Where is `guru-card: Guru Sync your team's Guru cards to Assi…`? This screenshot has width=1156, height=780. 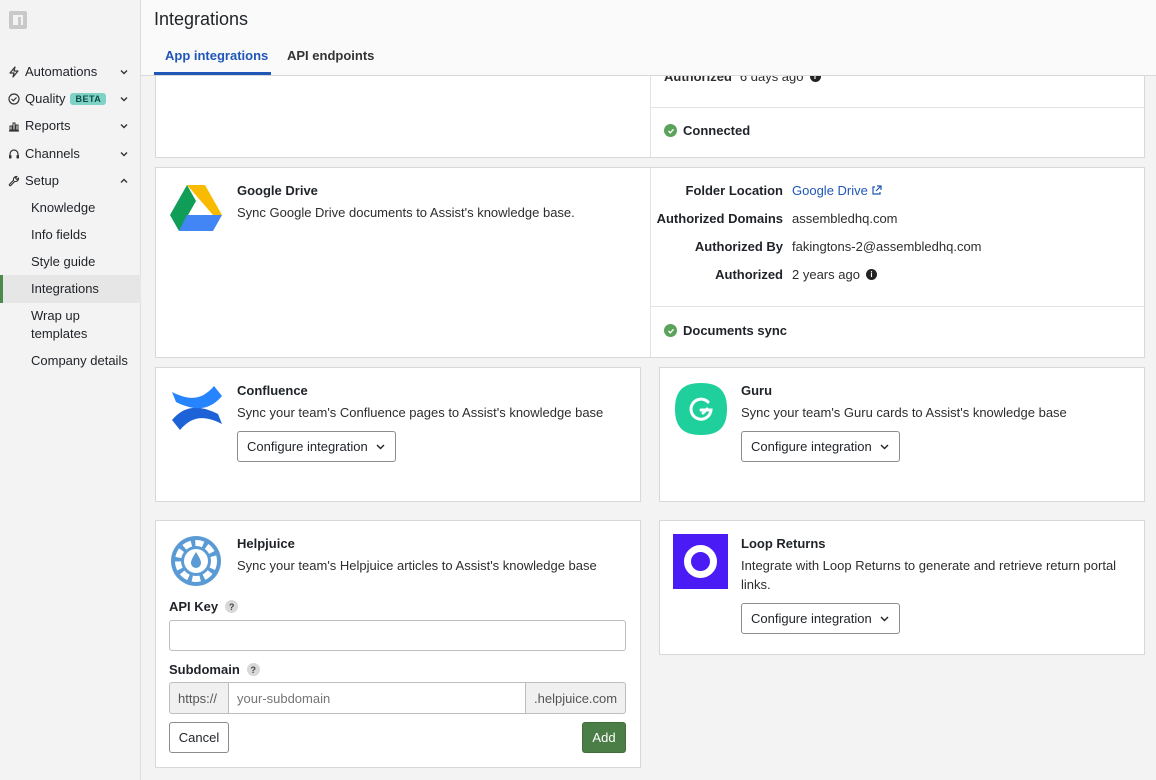 guru-card: Guru Sync your team's Guru cards to Assi… is located at coordinates (902, 434).